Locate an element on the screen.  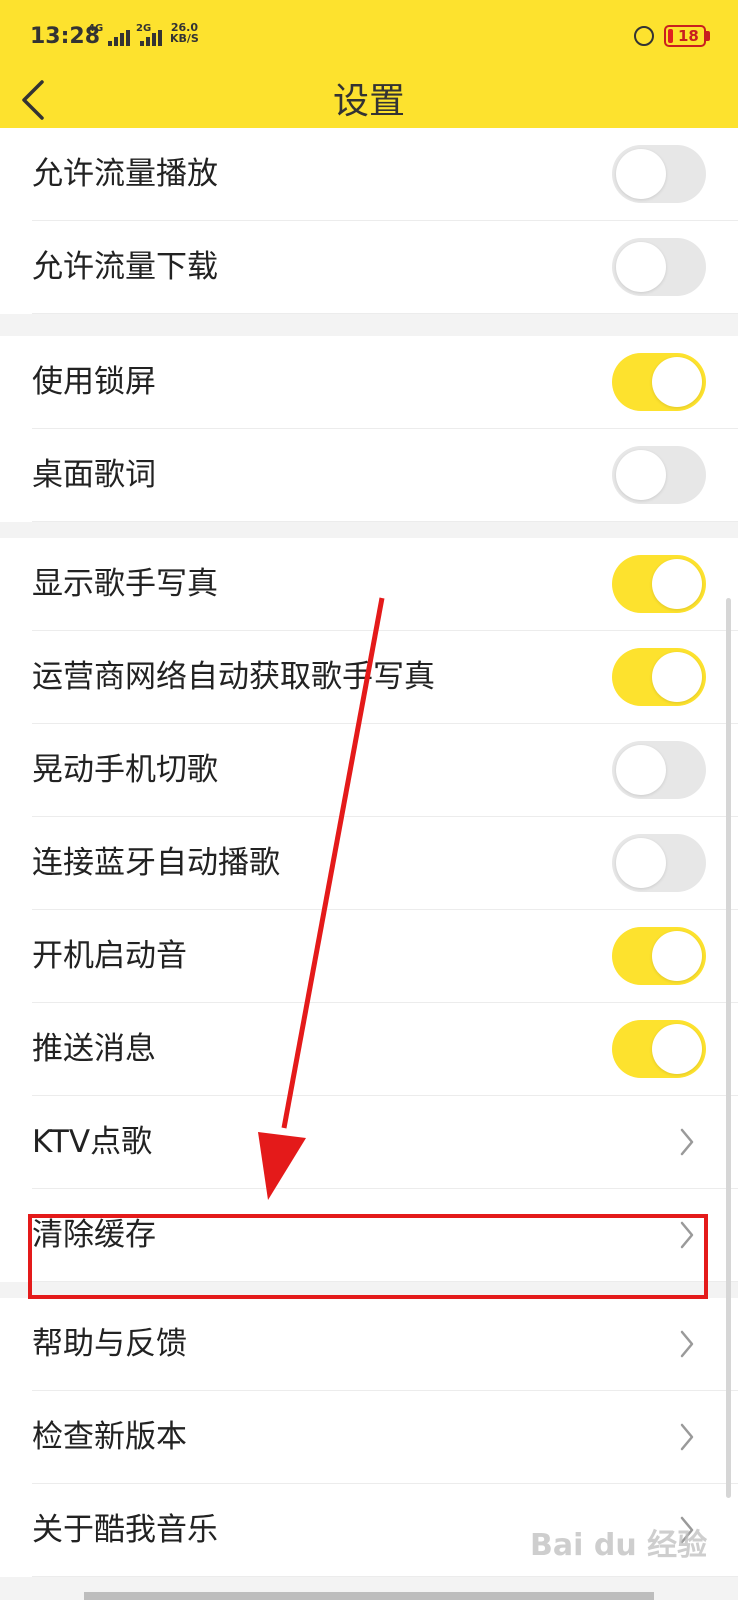
bottom-edge is located at coordinates (369, 1596).